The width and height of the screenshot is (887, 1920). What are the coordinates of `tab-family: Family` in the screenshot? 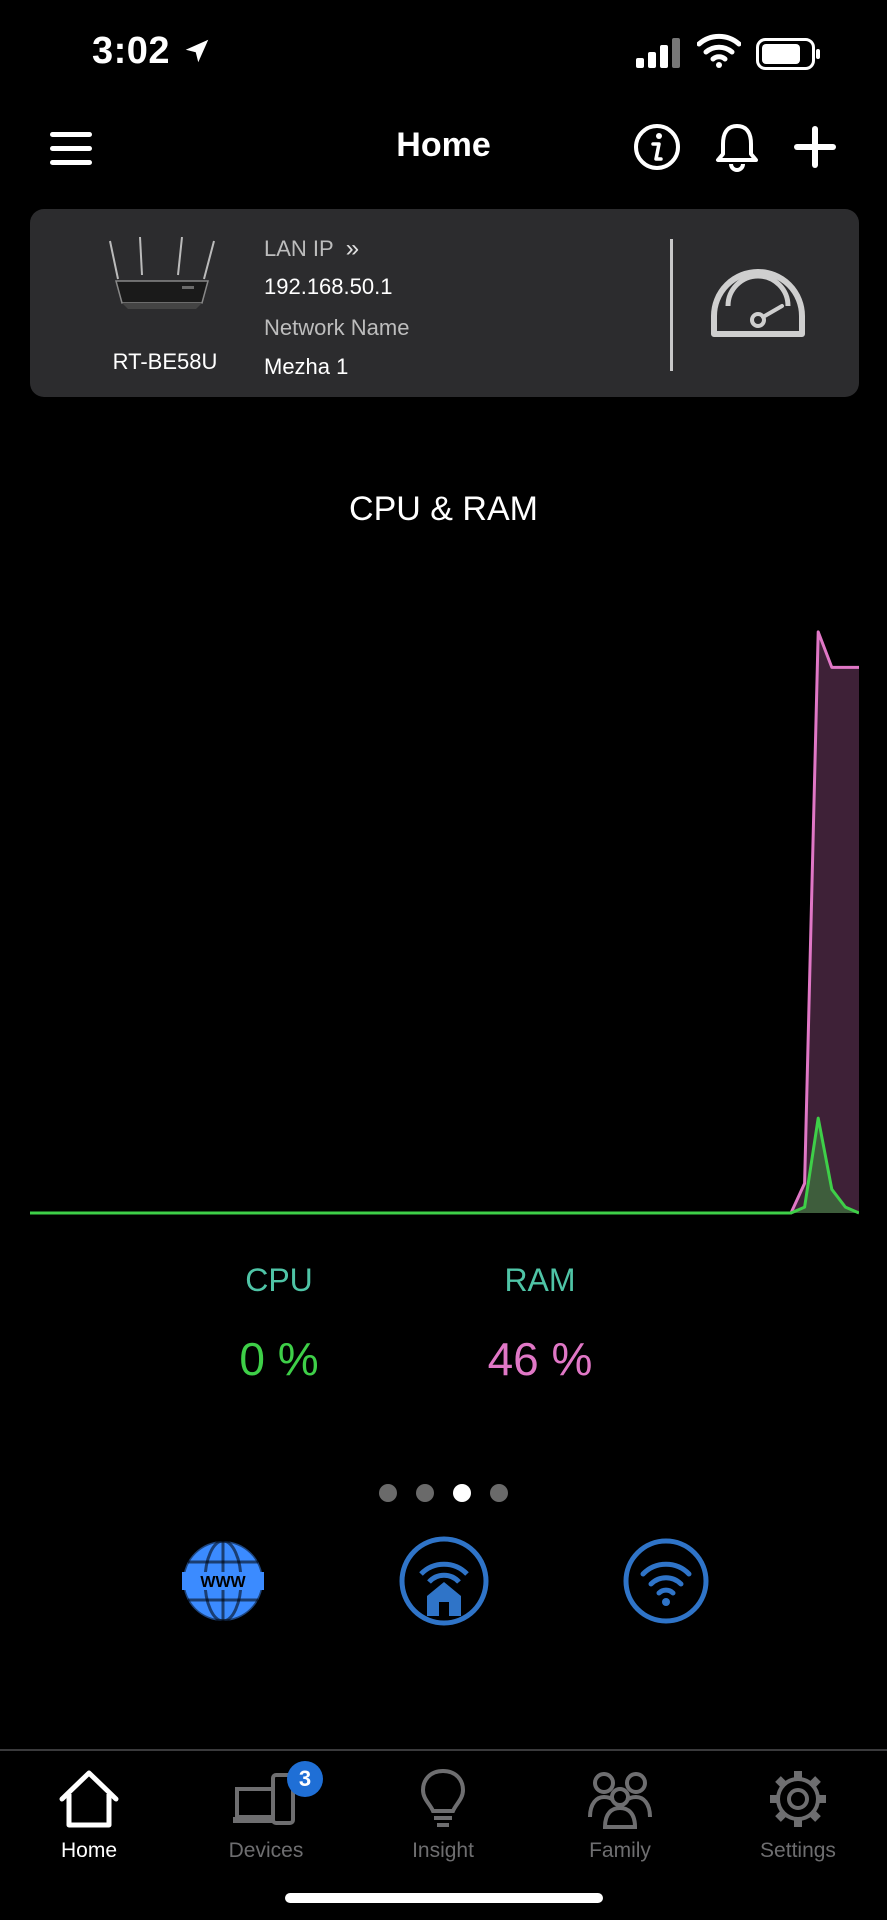 It's located at (620, 1816).